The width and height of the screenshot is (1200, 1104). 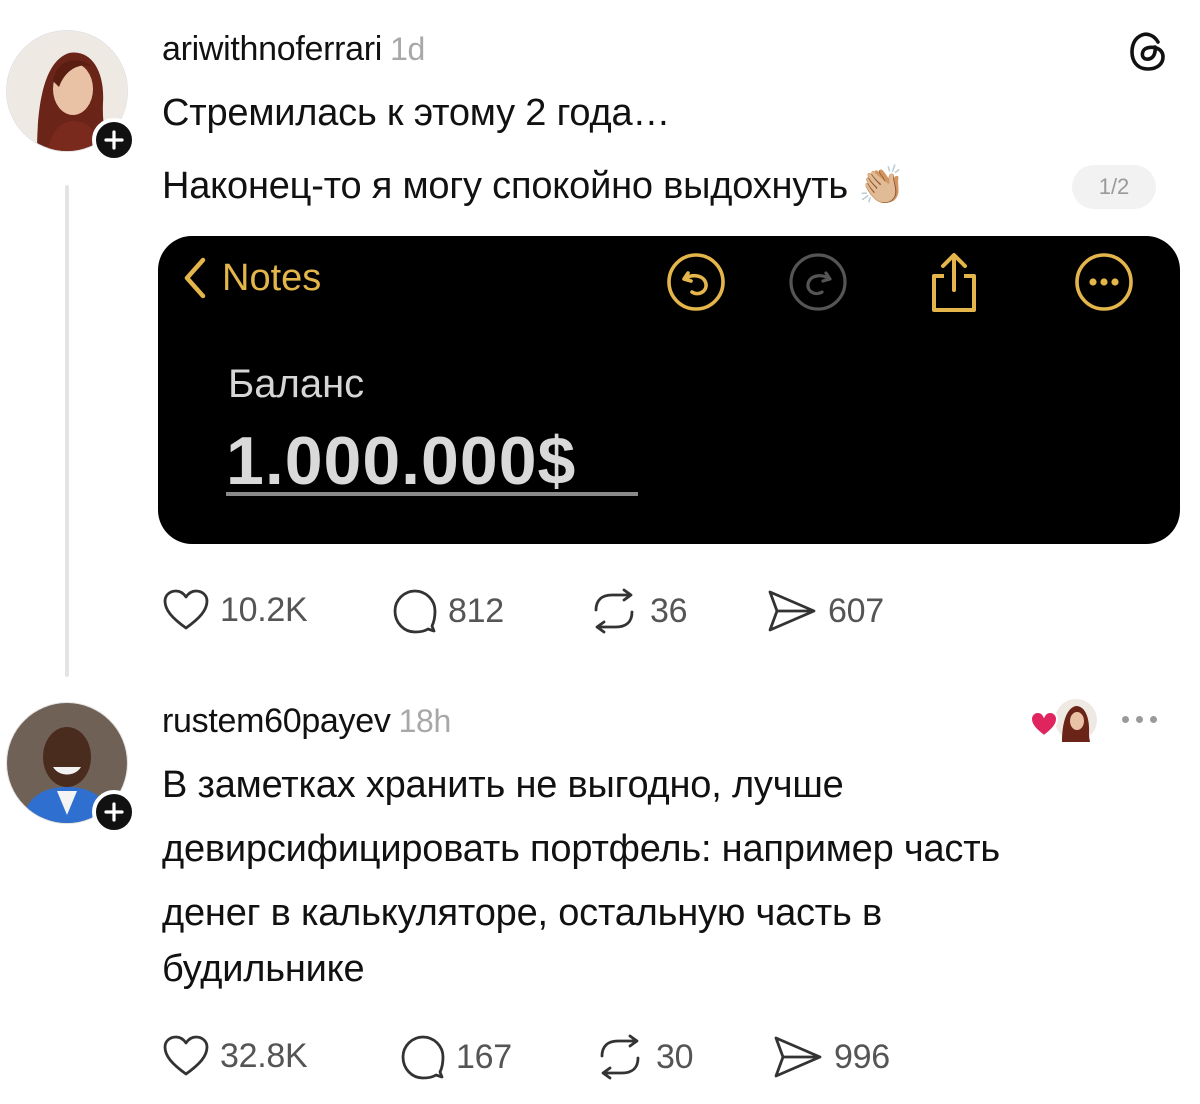 I want to click on liked-by-author-indicator, so click(x=1064, y=722).